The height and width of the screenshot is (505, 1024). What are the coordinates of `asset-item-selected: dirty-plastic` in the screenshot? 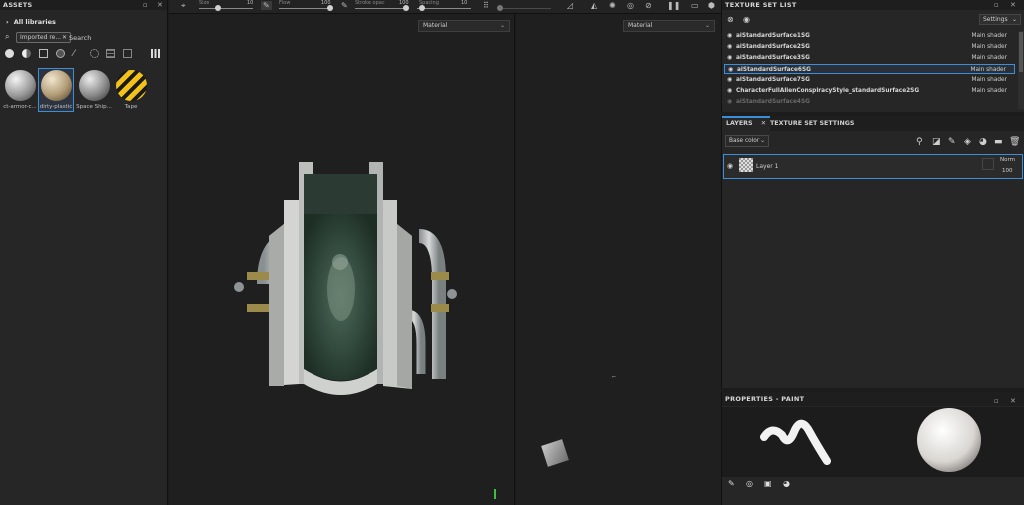 It's located at (56, 90).